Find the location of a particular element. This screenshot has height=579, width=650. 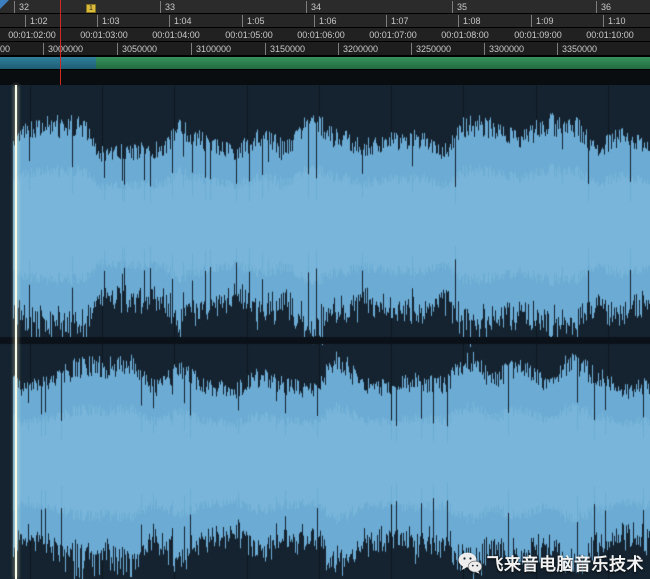

sample-label: 3350000 is located at coordinates (577, 49).